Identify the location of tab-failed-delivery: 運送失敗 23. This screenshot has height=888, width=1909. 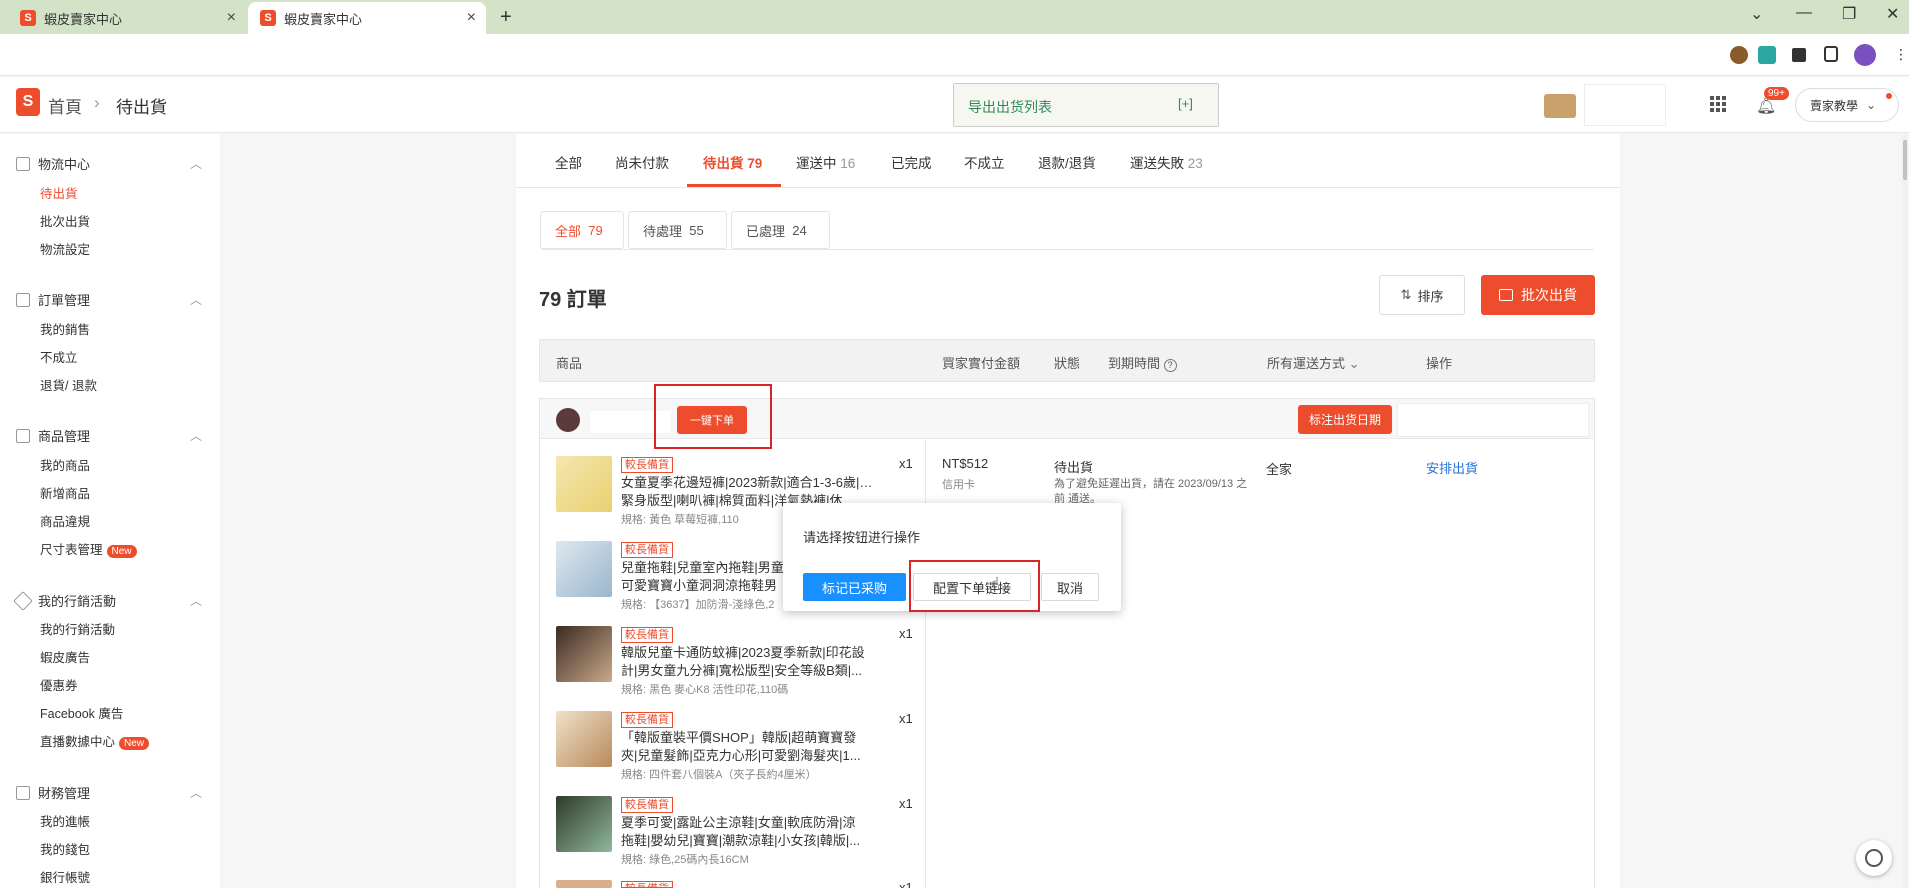
(1166, 162).